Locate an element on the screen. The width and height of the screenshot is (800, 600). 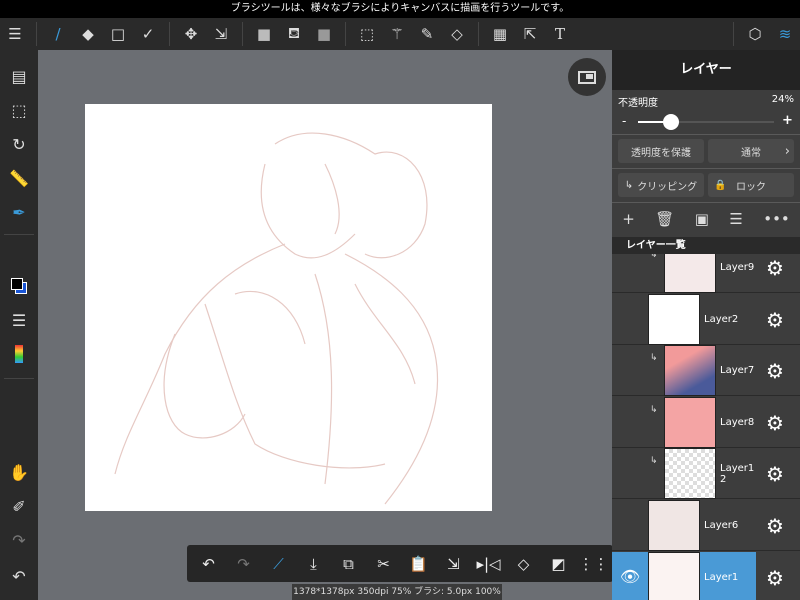
navigator-button is located at coordinates (587, 77).